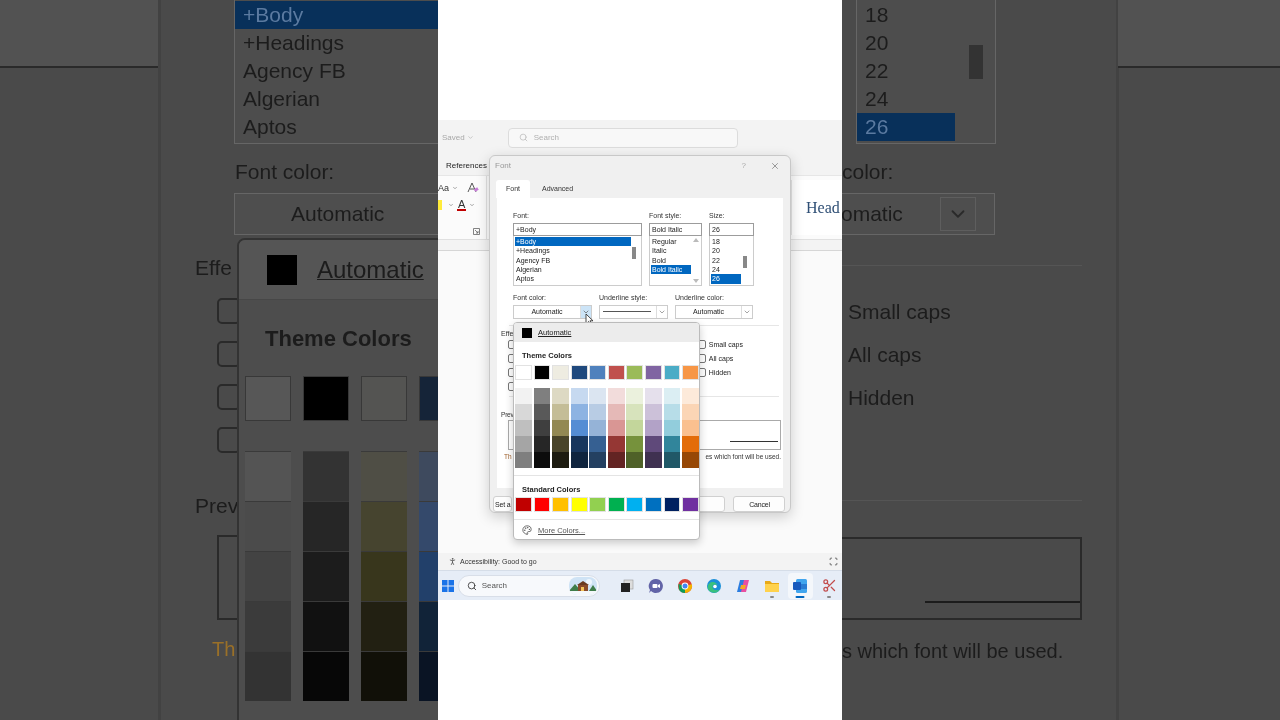 The width and height of the screenshot is (1280, 720). Describe the element at coordinates (771, 585) in the screenshot. I see `folder-icon` at that location.